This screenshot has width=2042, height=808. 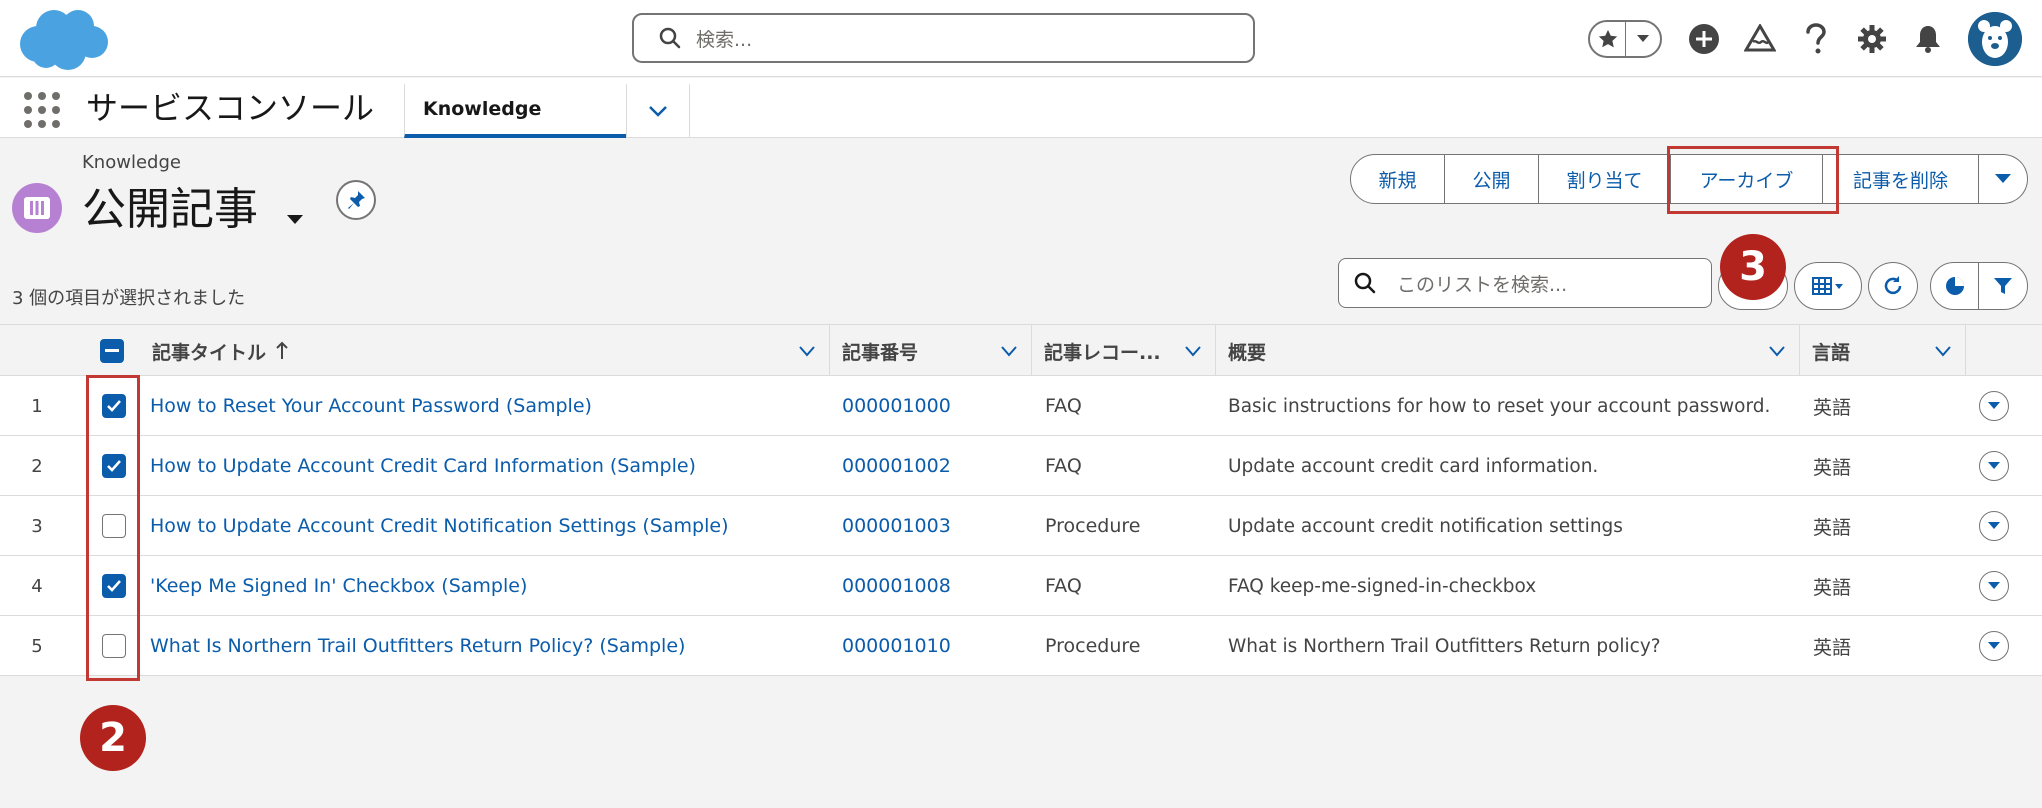 What do you see at coordinates (1872, 39) in the screenshot?
I see `setup-gear-icon` at bounding box center [1872, 39].